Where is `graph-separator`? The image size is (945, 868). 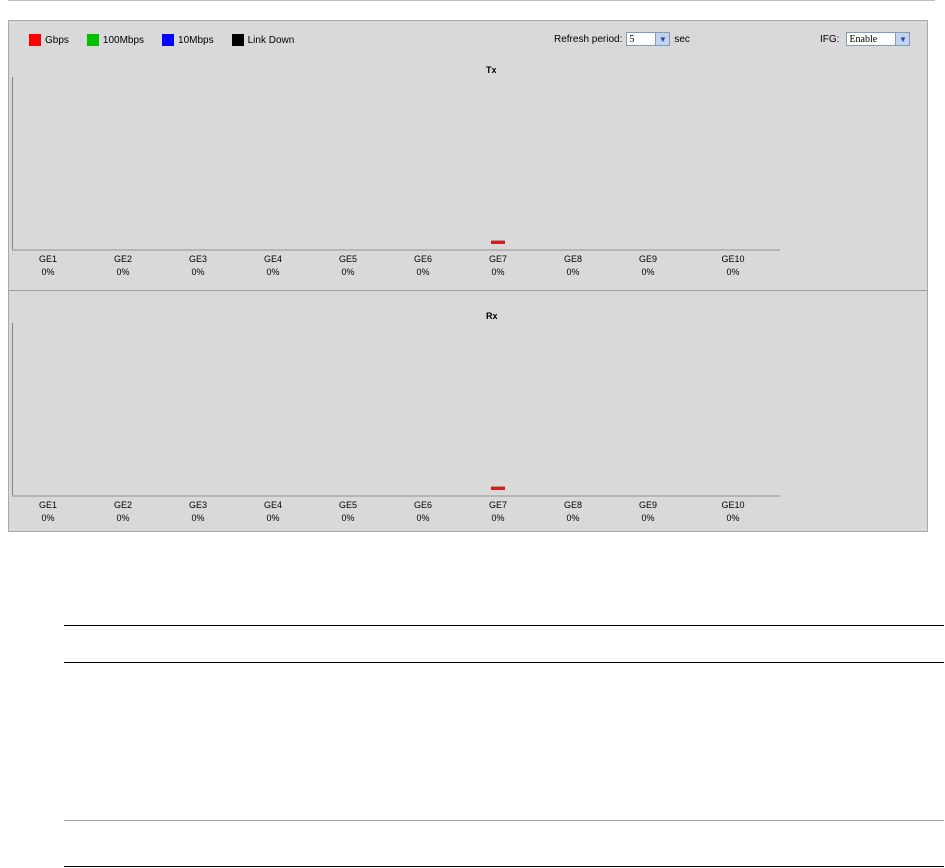
graph-separator is located at coordinates (468, 290).